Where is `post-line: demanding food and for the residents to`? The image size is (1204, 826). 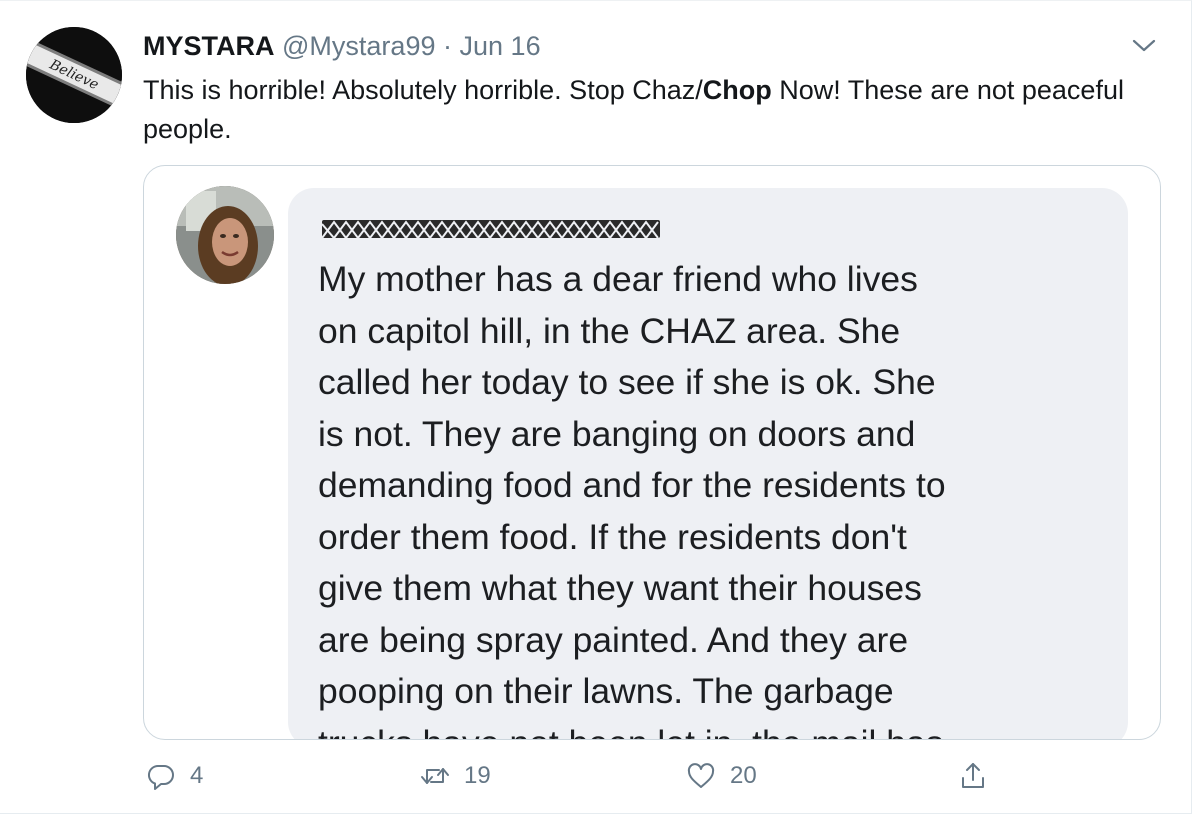 post-line: demanding food and for the residents to is located at coordinates (632, 485).